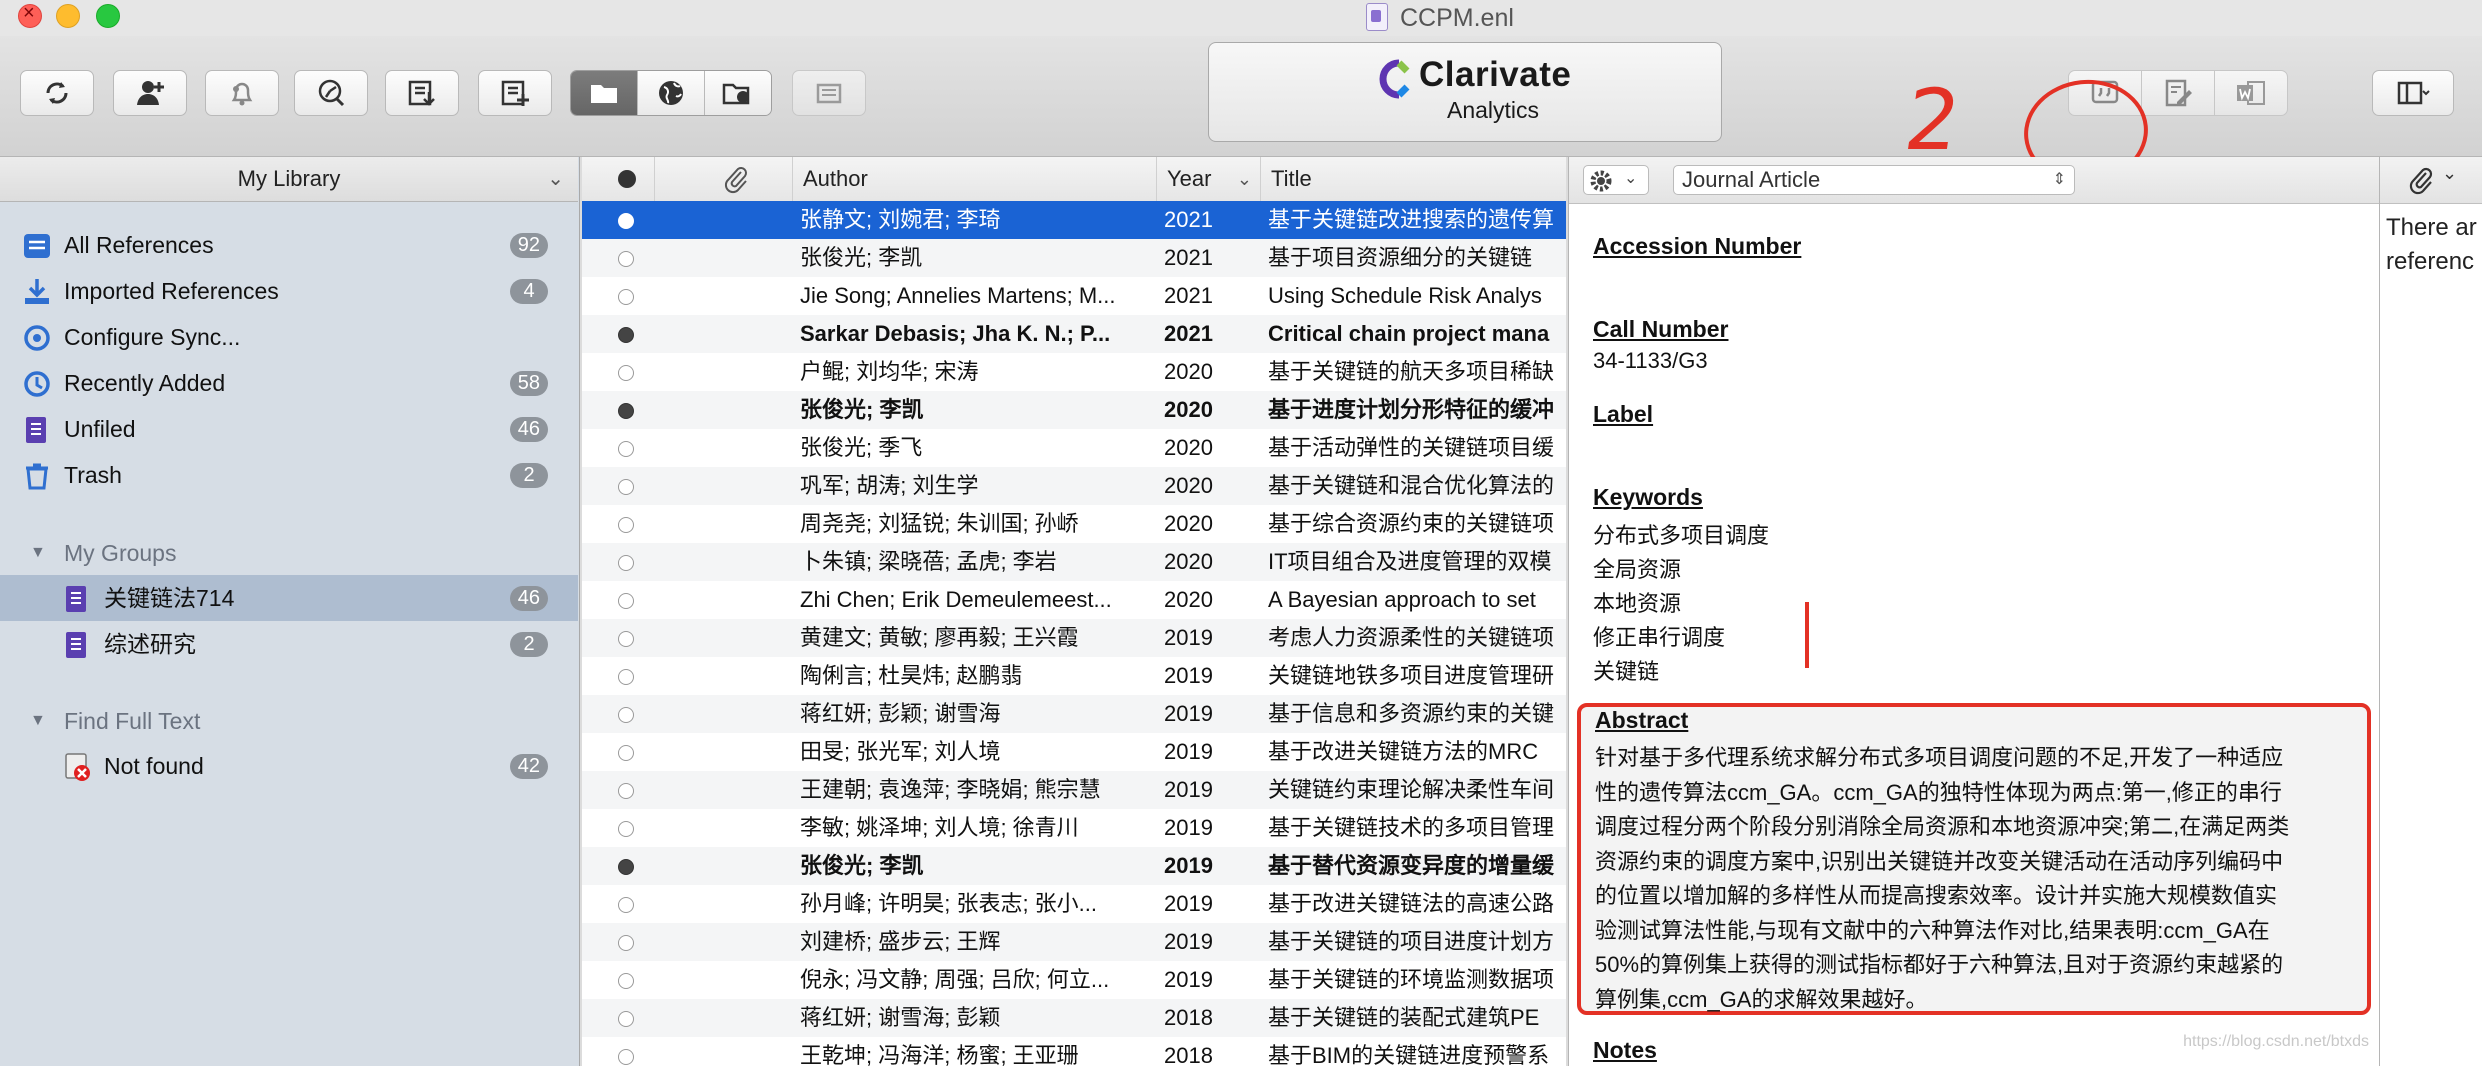 The height and width of the screenshot is (1066, 2482). Describe the element at coordinates (1074, 714) in the screenshot. I see `table-row: 蒋红妍; 彭颖; 谢雪海 2019 基于信息和多资源约束的关键` at that location.